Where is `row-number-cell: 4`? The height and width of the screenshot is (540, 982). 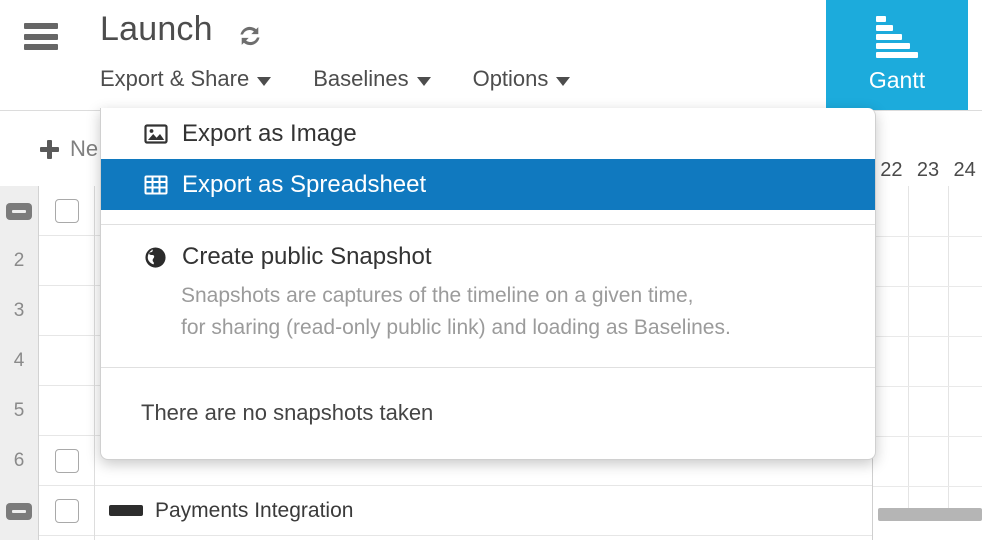
row-number-cell: 4 is located at coordinates (19, 361).